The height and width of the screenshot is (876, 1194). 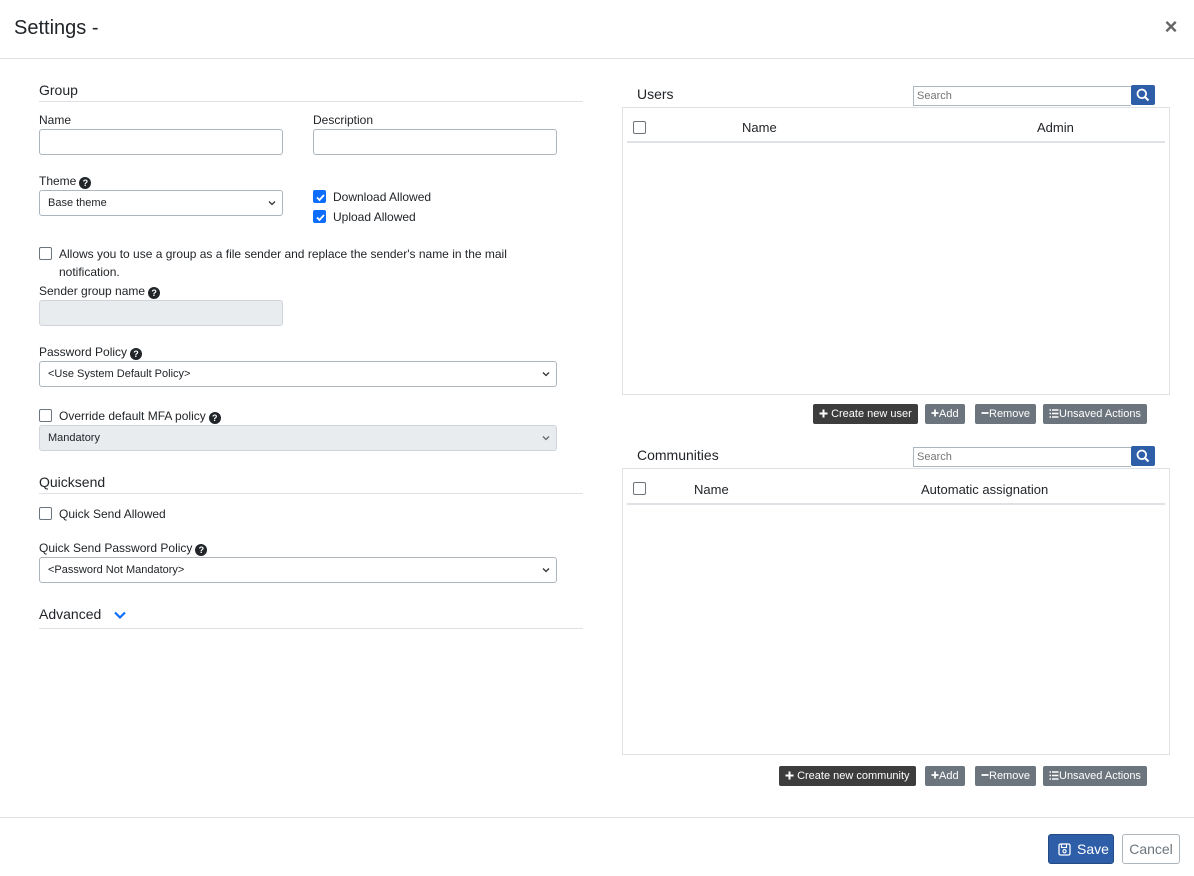 I want to click on floppy-disk-icon, so click(x=1064, y=849).